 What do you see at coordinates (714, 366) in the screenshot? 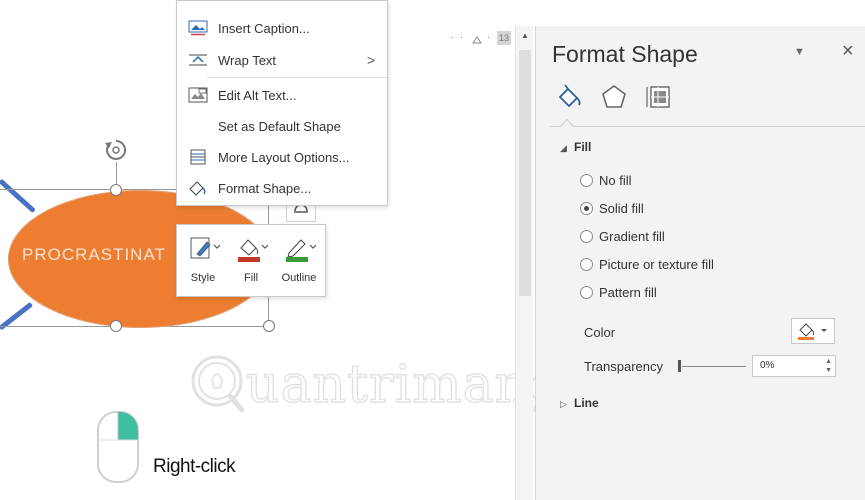
I see `transparency-slider-track` at bounding box center [714, 366].